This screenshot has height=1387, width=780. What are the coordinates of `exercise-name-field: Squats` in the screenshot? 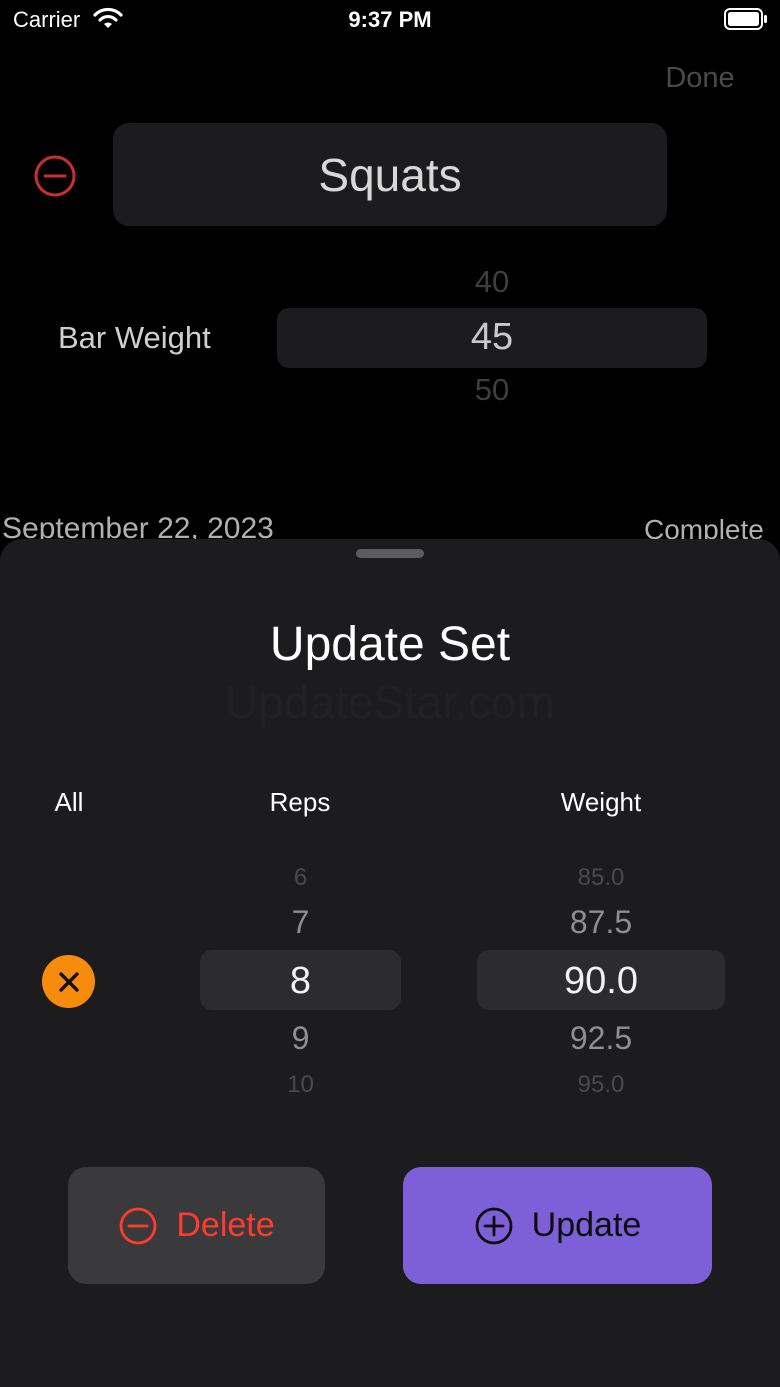 It's located at (390, 174).